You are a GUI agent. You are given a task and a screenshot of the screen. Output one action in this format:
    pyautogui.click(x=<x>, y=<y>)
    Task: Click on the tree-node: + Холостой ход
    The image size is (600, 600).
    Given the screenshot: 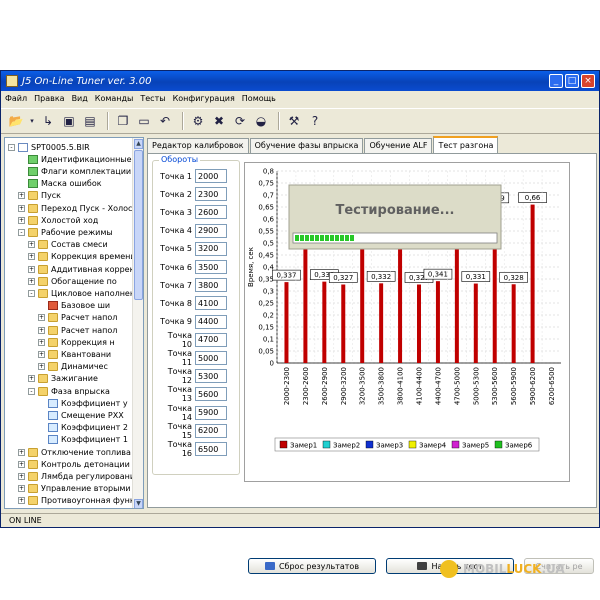 What is the action you would take?
    pyautogui.click(x=58, y=220)
    